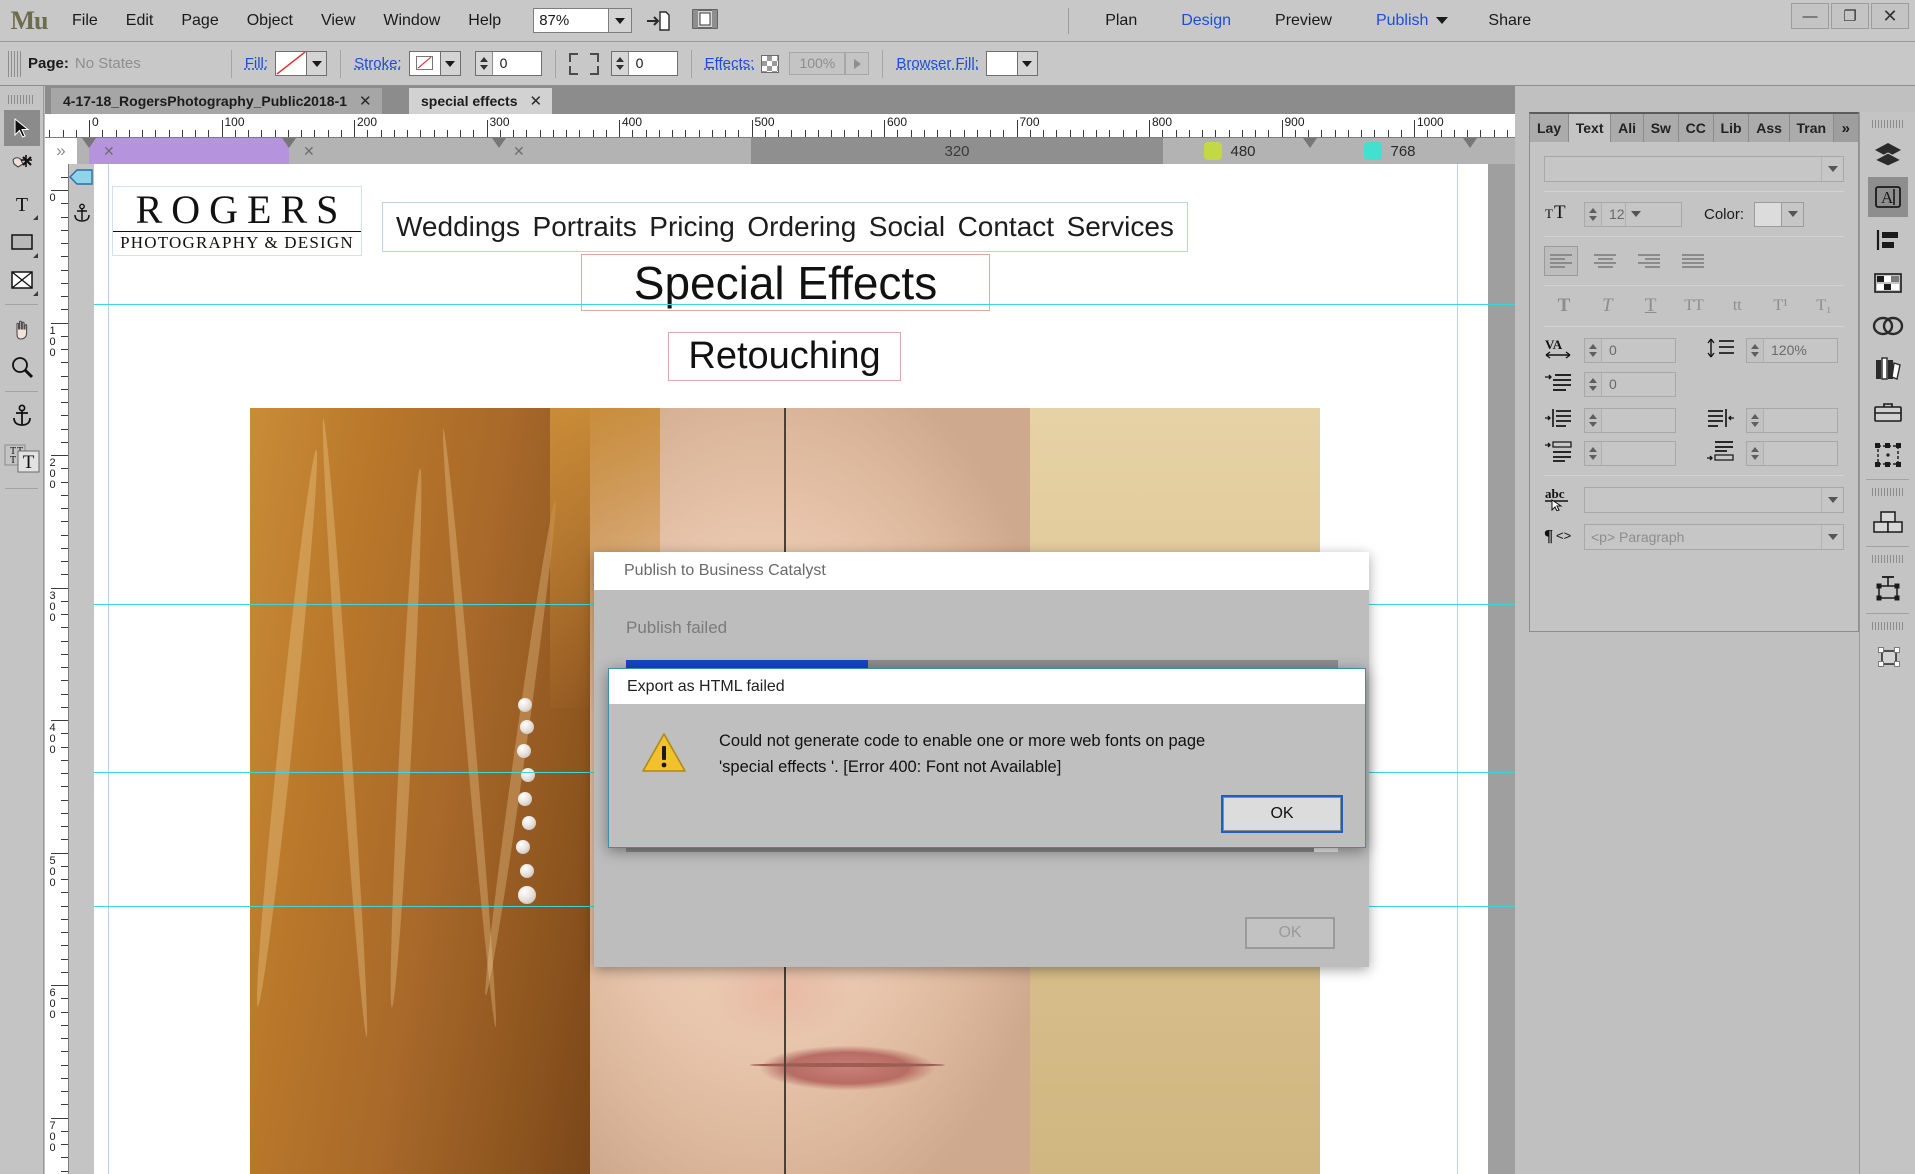  I want to click on rectangle-tool-flyout-arrow, so click(35, 255).